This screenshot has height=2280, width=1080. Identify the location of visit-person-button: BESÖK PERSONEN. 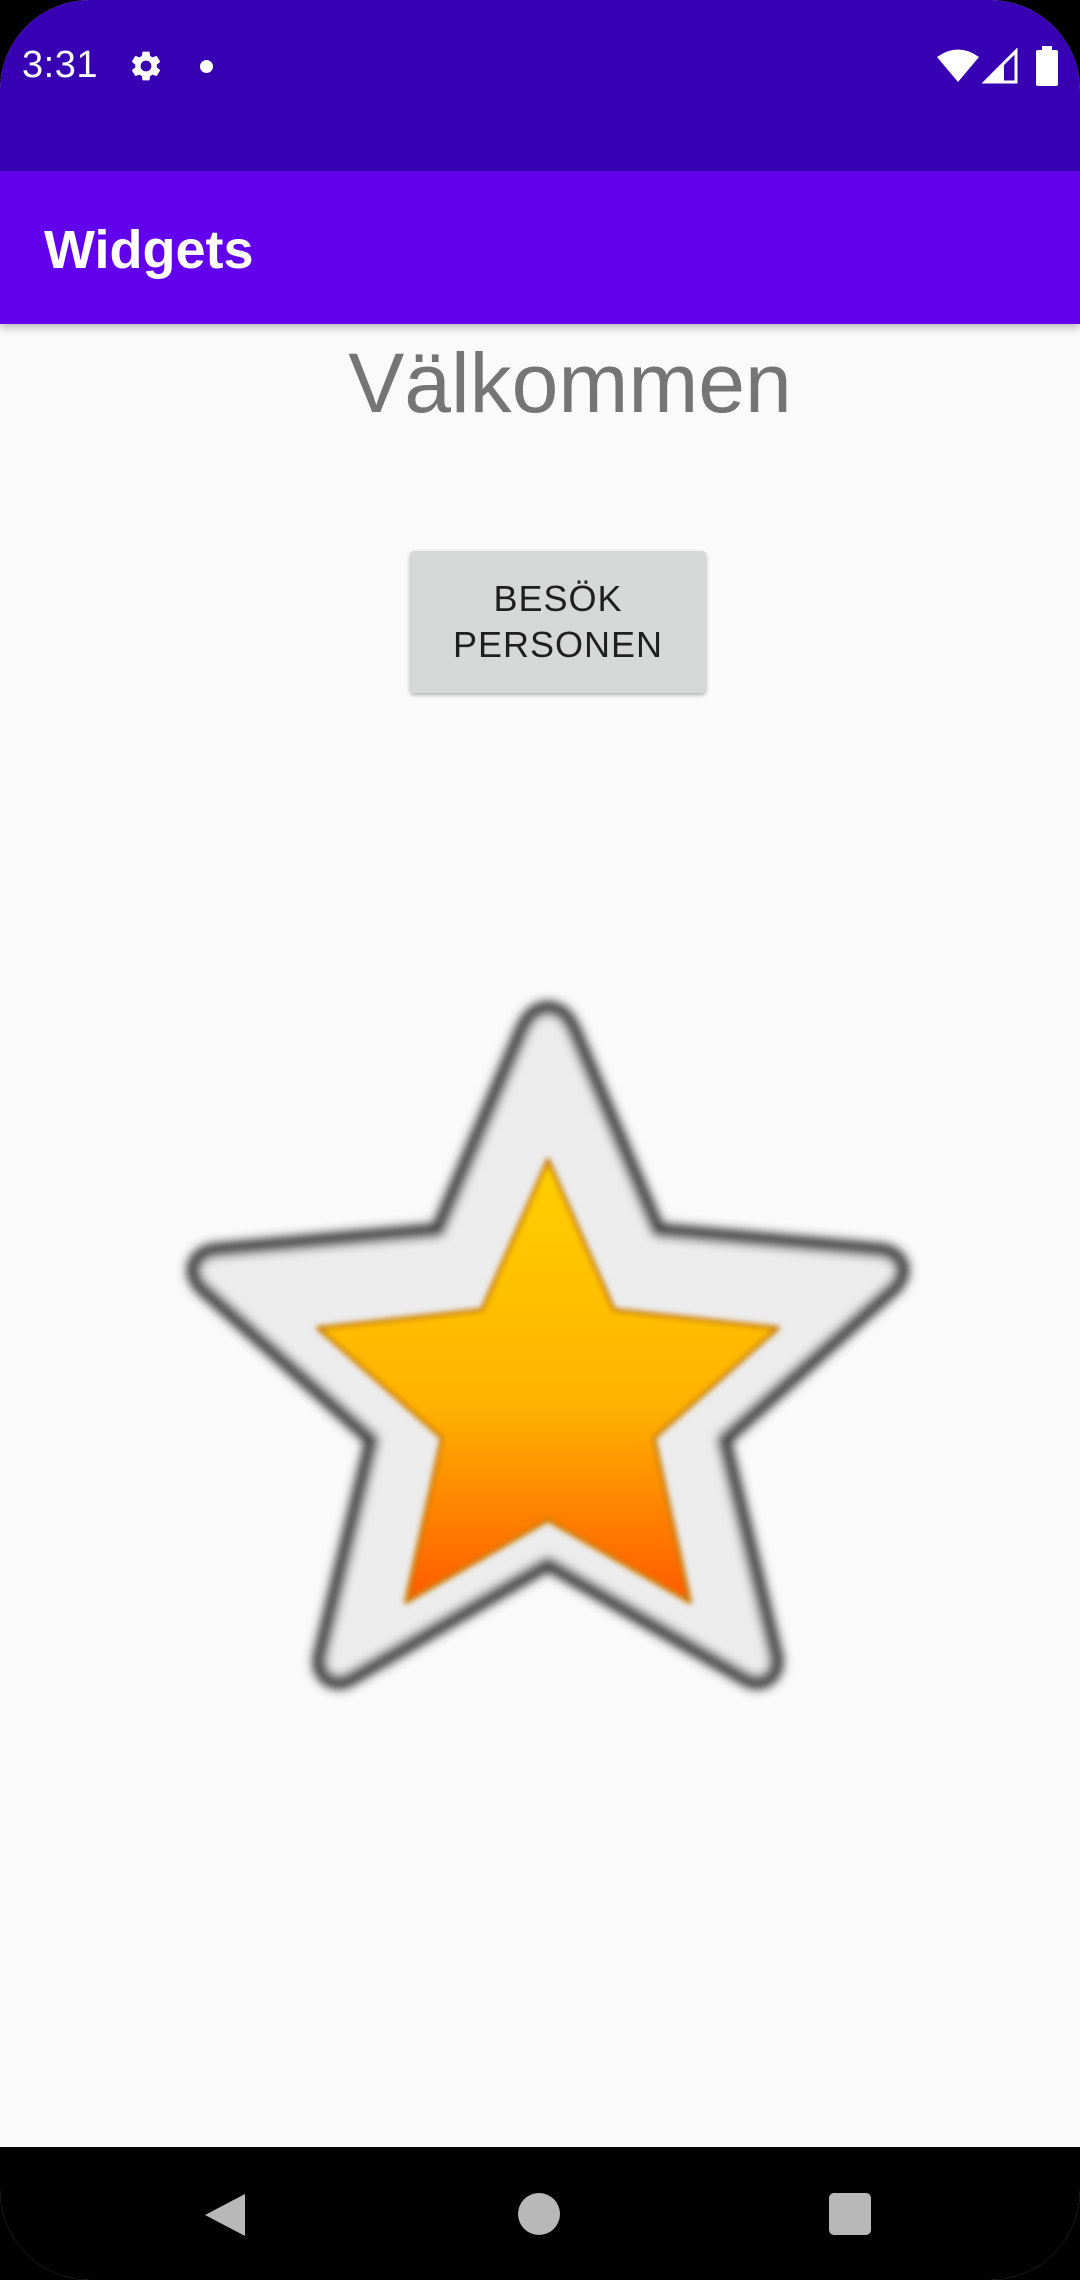
(558, 622).